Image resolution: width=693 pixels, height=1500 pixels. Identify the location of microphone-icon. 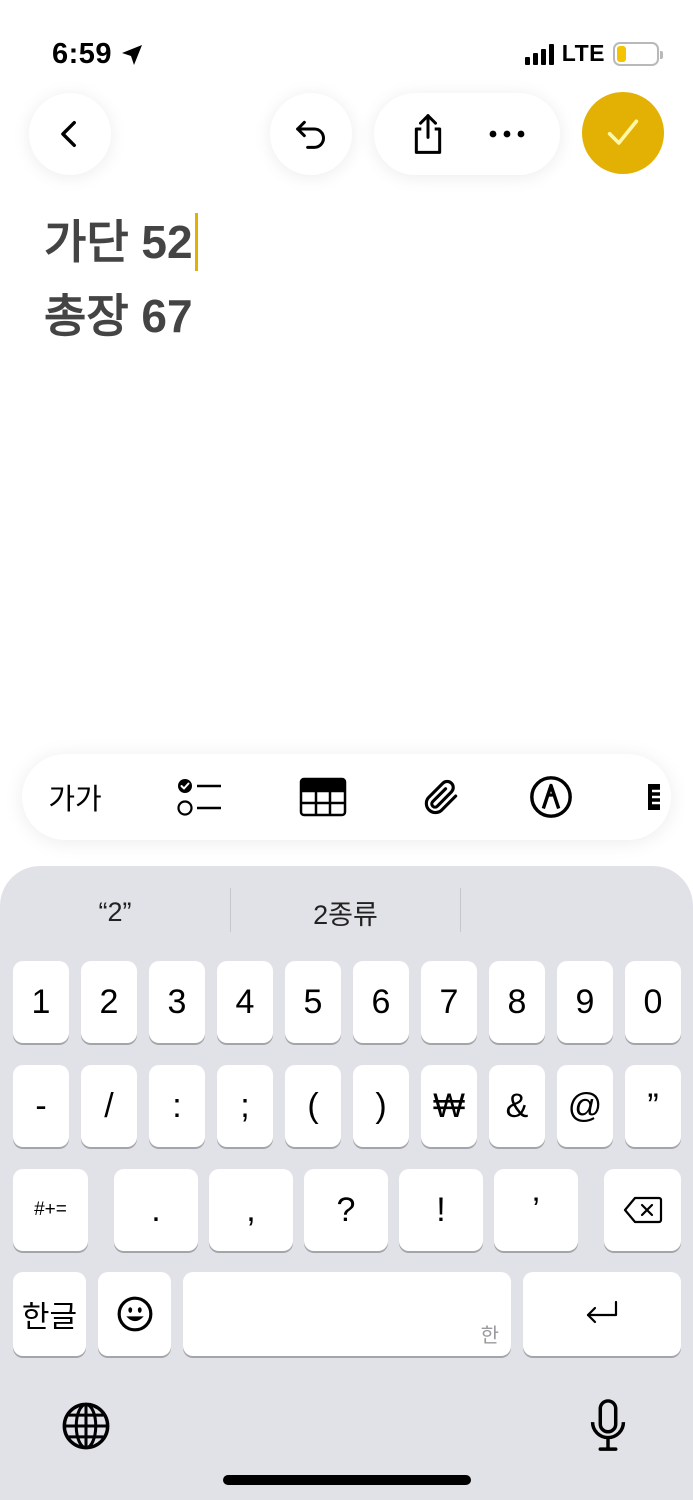
(608, 1425).